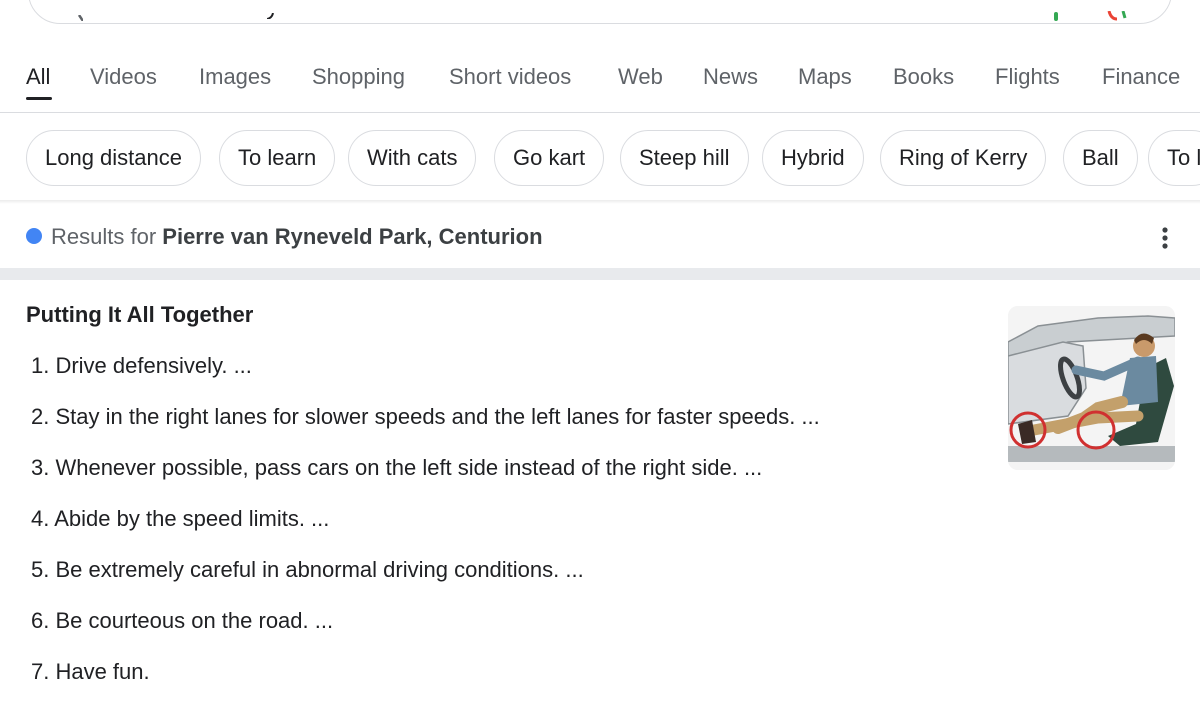 The width and height of the screenshot is (1200, 709). I want to click on tab-flights: Flights, so click(1027, 77).